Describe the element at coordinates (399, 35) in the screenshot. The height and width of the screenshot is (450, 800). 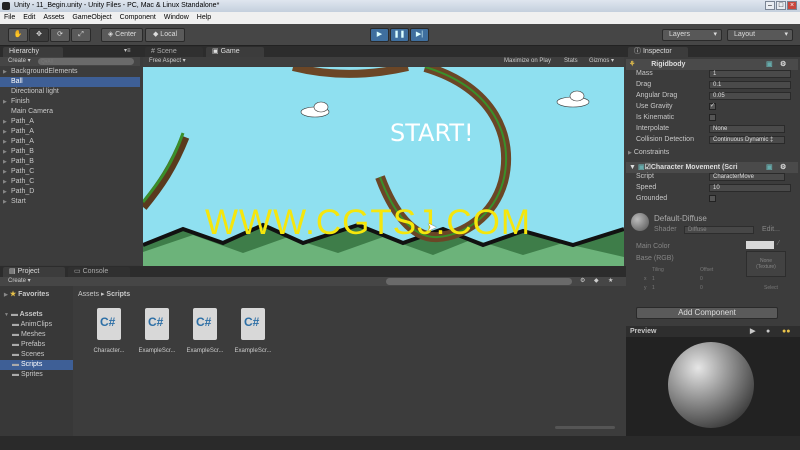
I see `pause-button: ❚❚` at that location.